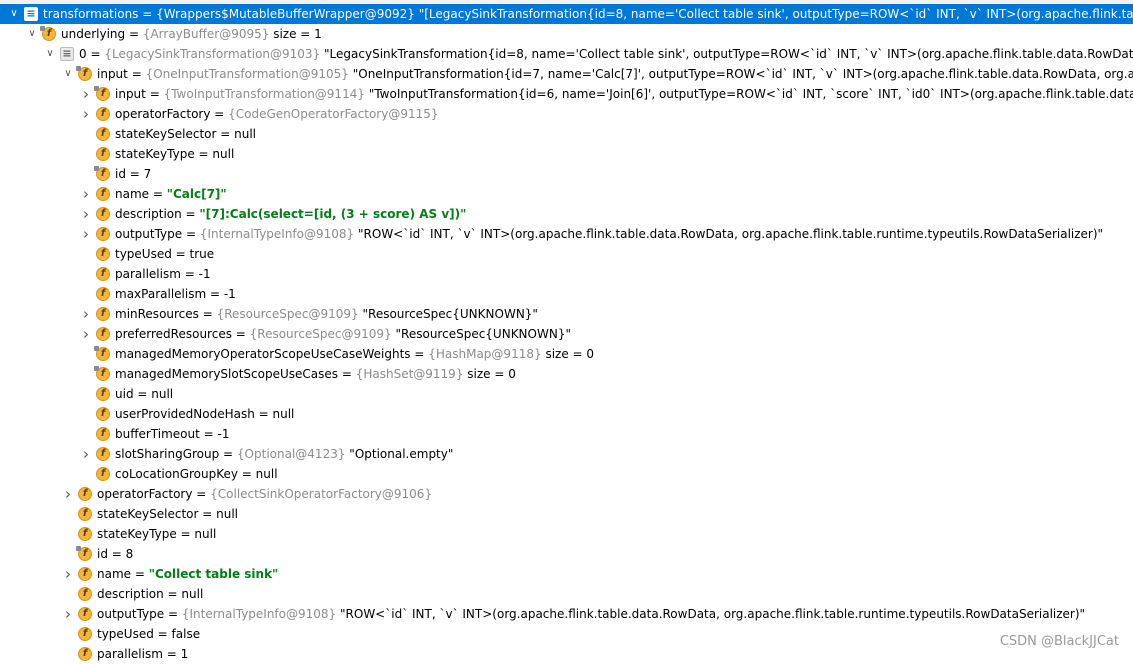 The image size is (1133, 664). What do you see at coordinates (148, 514) in the screenshot?
I see `variable-name: stateKeySelector` at bounding box center [148, 514].